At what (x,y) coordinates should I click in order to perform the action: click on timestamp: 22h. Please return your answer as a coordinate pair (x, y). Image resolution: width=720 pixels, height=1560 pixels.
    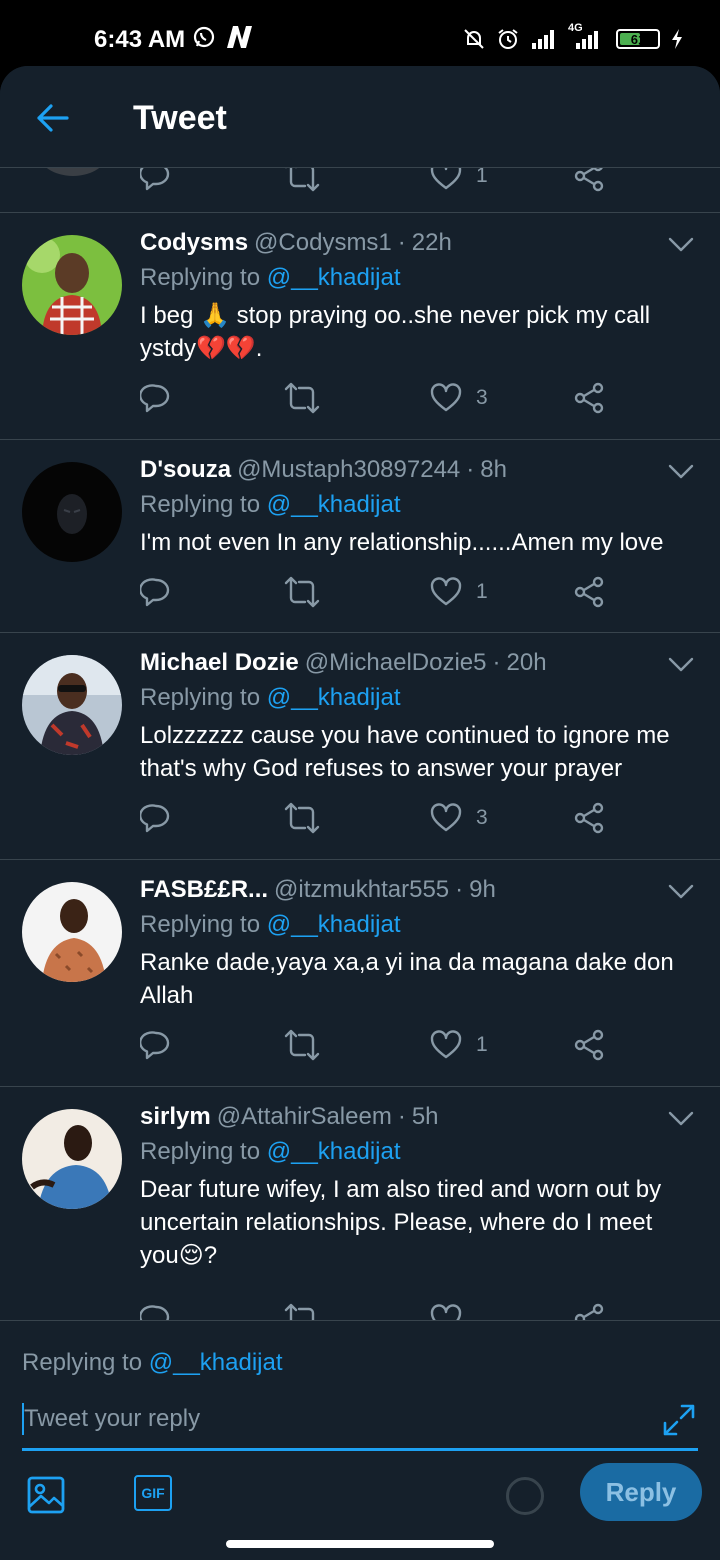
    Looking at the image, I should click on (431, 242).